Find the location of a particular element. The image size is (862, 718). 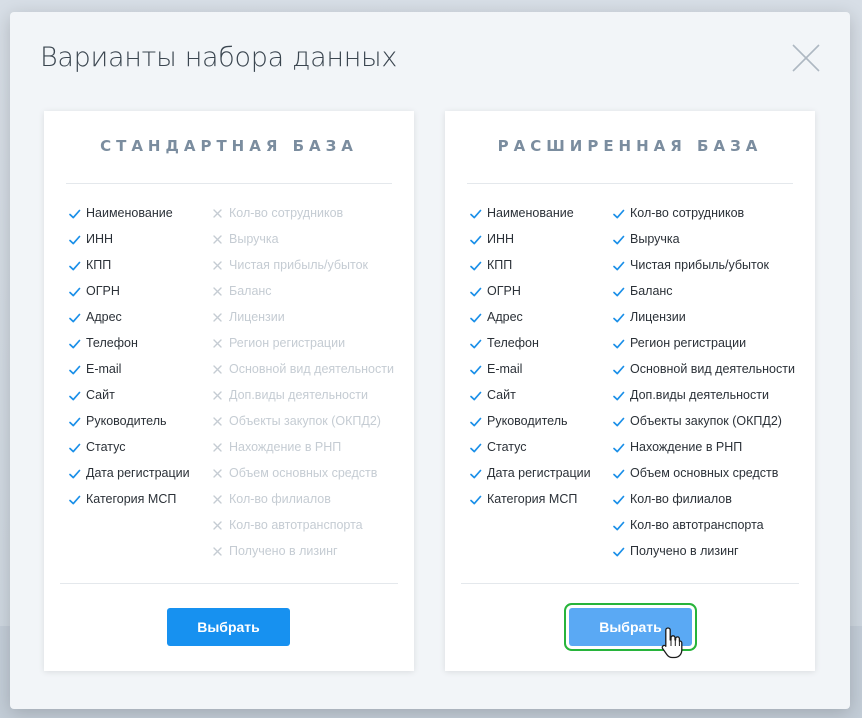

feature-item: Кол-во филиалов is located at coordinates (302, 505).